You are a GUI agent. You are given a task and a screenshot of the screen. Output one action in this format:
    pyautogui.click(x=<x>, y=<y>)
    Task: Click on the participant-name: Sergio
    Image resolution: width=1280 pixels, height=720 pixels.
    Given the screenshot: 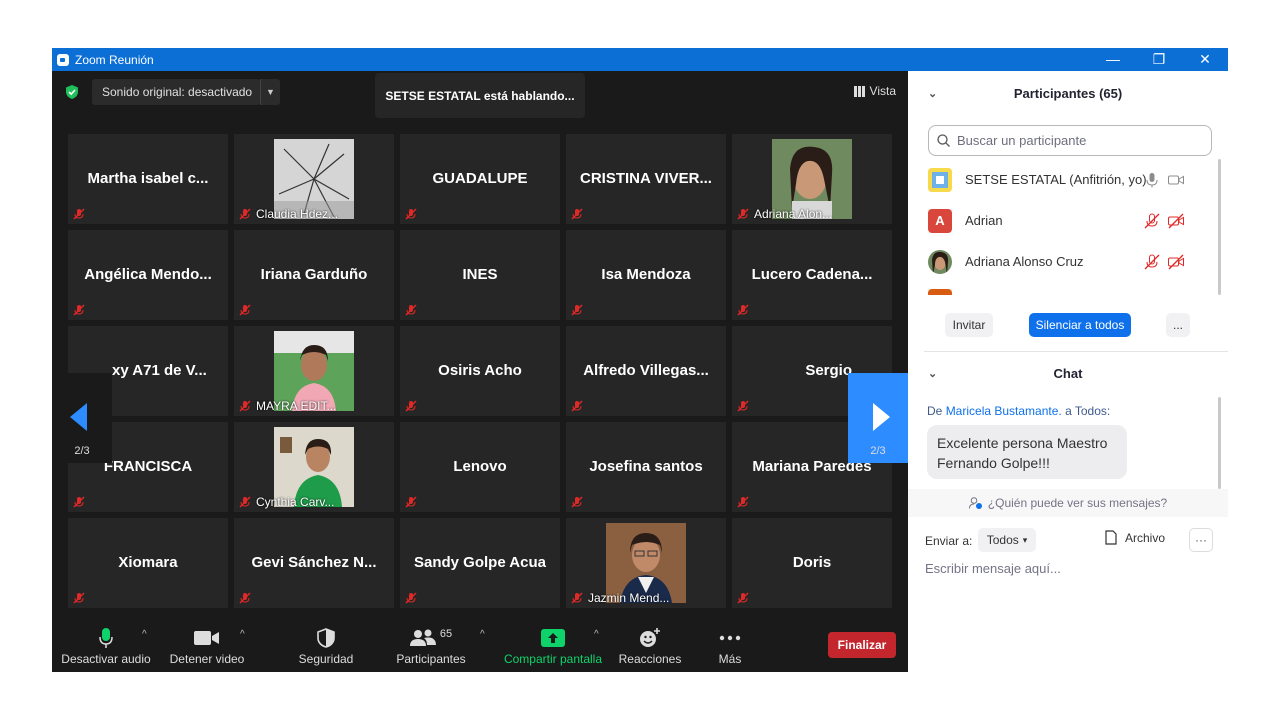 What is the action you would take?
    pyautogui.click(x=828, y=370)
    